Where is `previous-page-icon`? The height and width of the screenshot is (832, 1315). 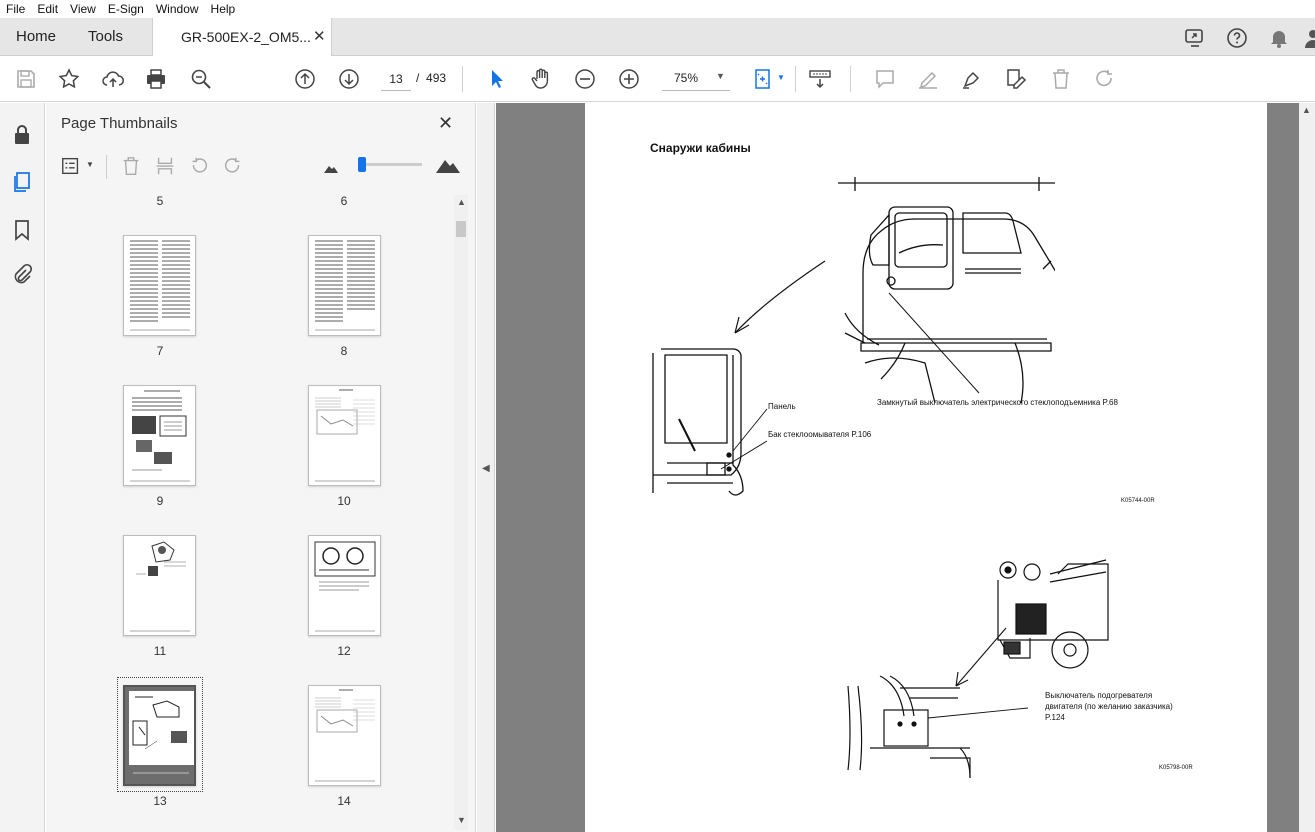
previous-page-icon is located at coordinates (305, 79).